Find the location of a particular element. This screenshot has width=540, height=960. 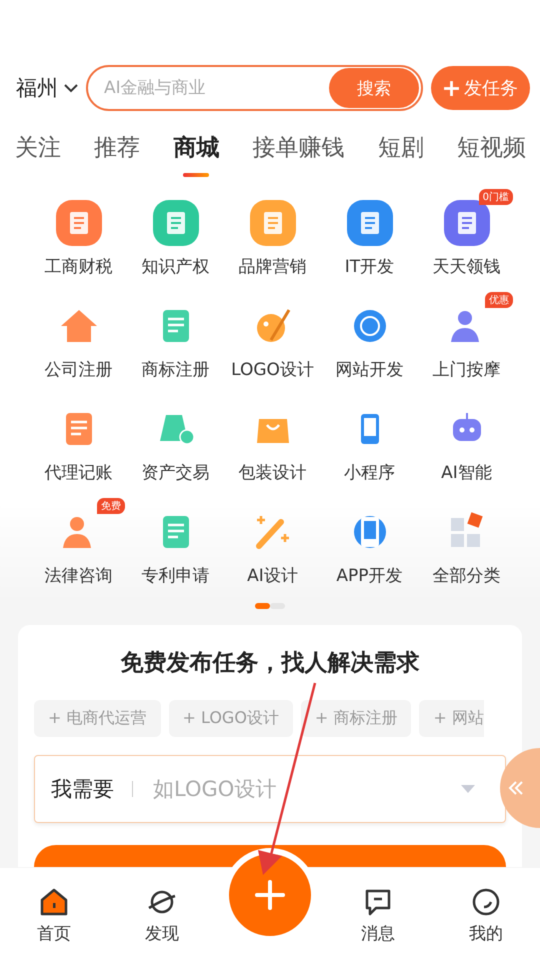

nav-tab: 消息 is located at coordinates (378, 915).